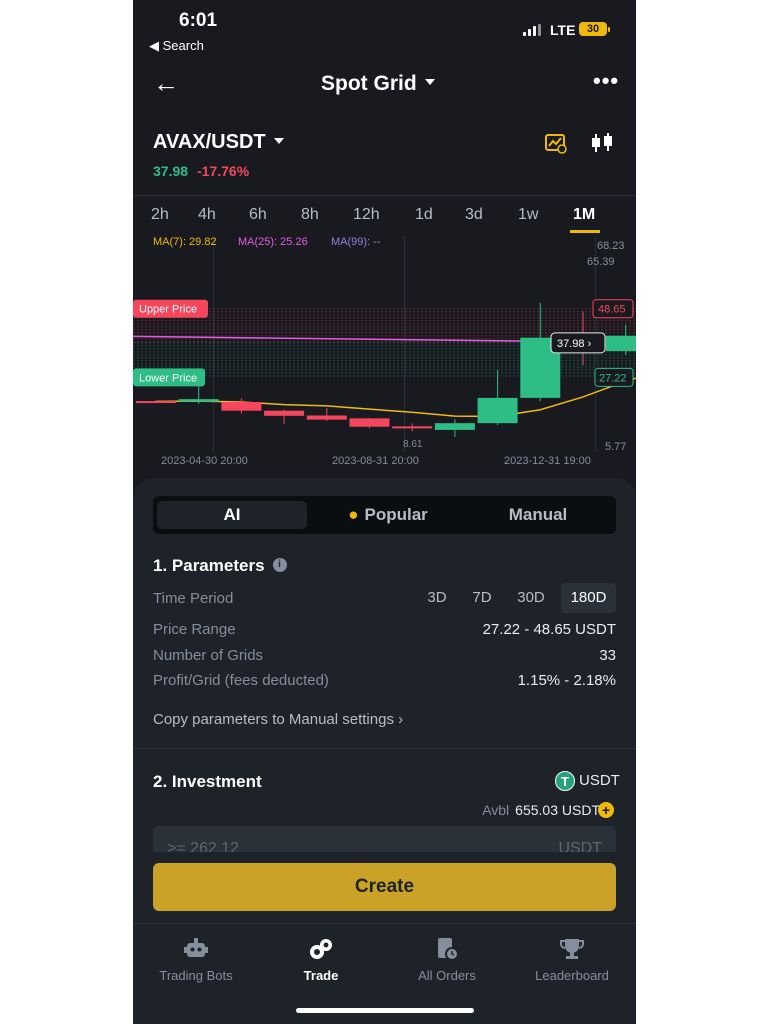  I want to click on time-period-label: Time Period, so click(193, 598).